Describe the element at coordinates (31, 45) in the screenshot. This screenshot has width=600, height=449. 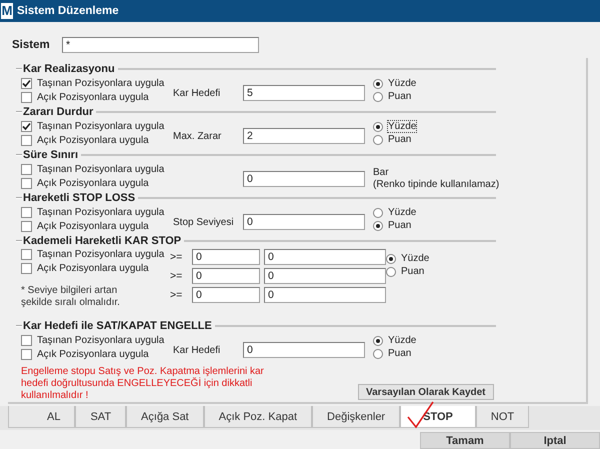
I see `field-label: Sistem` at that location.